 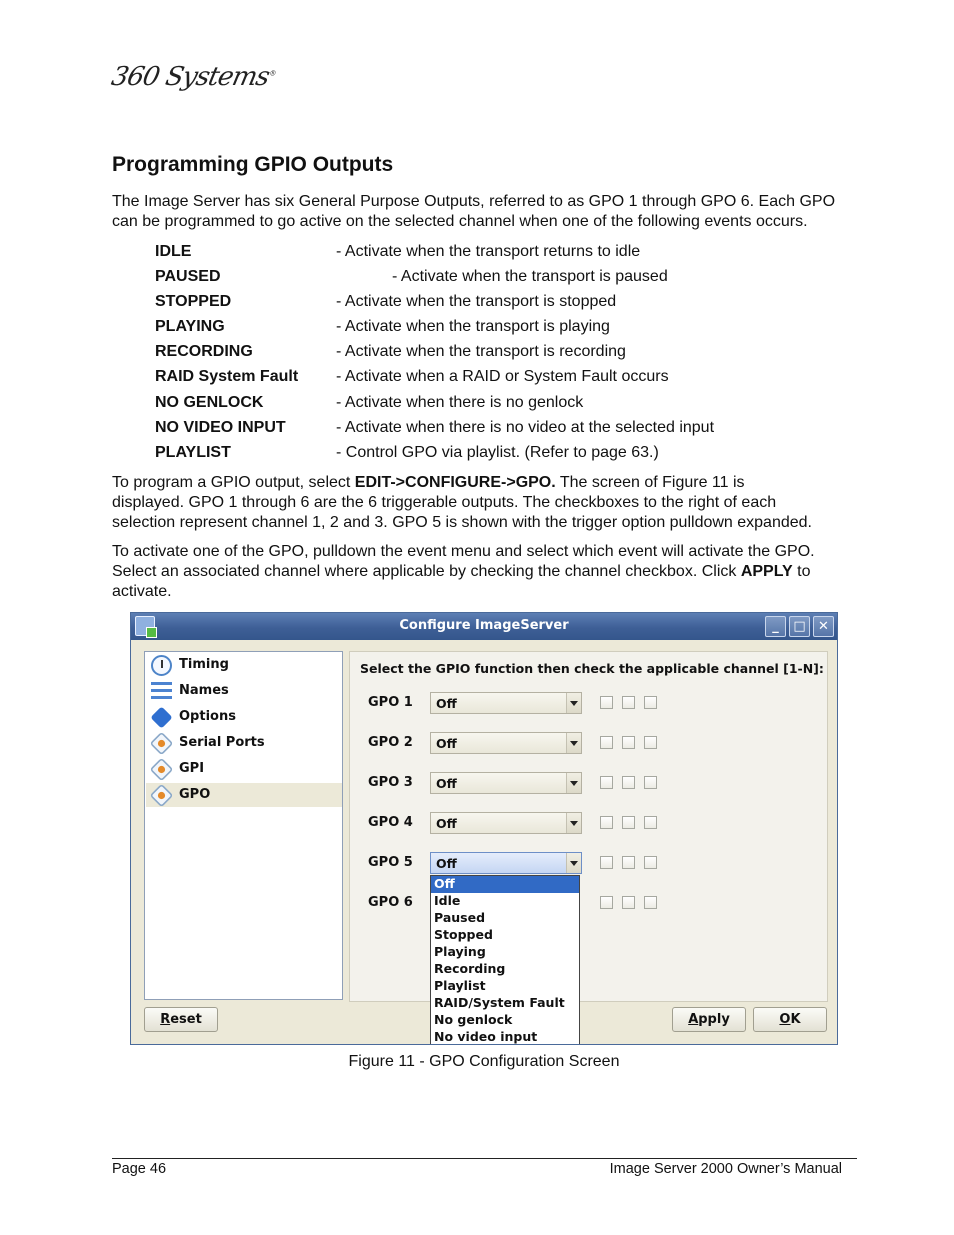 What do you see at coordinates (650, 822) in the screenshot?
I see `gpo-4-channel-3-checkbox` at bounding box center [650, 822].